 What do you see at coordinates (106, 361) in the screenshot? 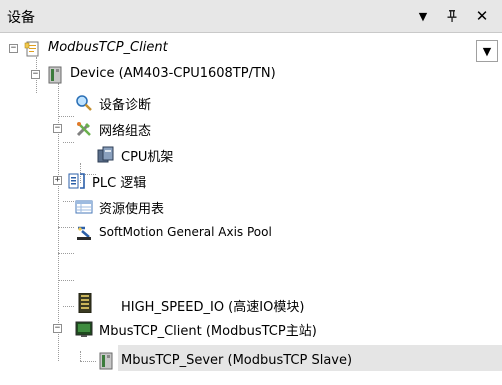
I see `modbus-slave-icon` at bounding box center [106, 361].